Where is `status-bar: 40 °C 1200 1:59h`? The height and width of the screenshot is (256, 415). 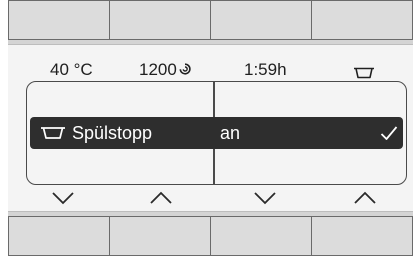 status-bar: 40 °C 1200 1:59h is located at coordinates (210, 70).